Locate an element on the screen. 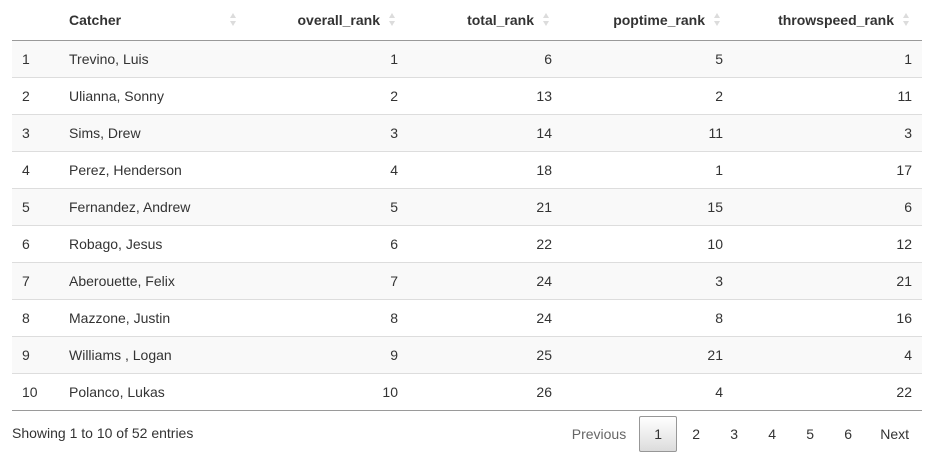 This screenshot has width=937, height=453. overall-rank-cell: 8 is located at coordinates (325, 318).